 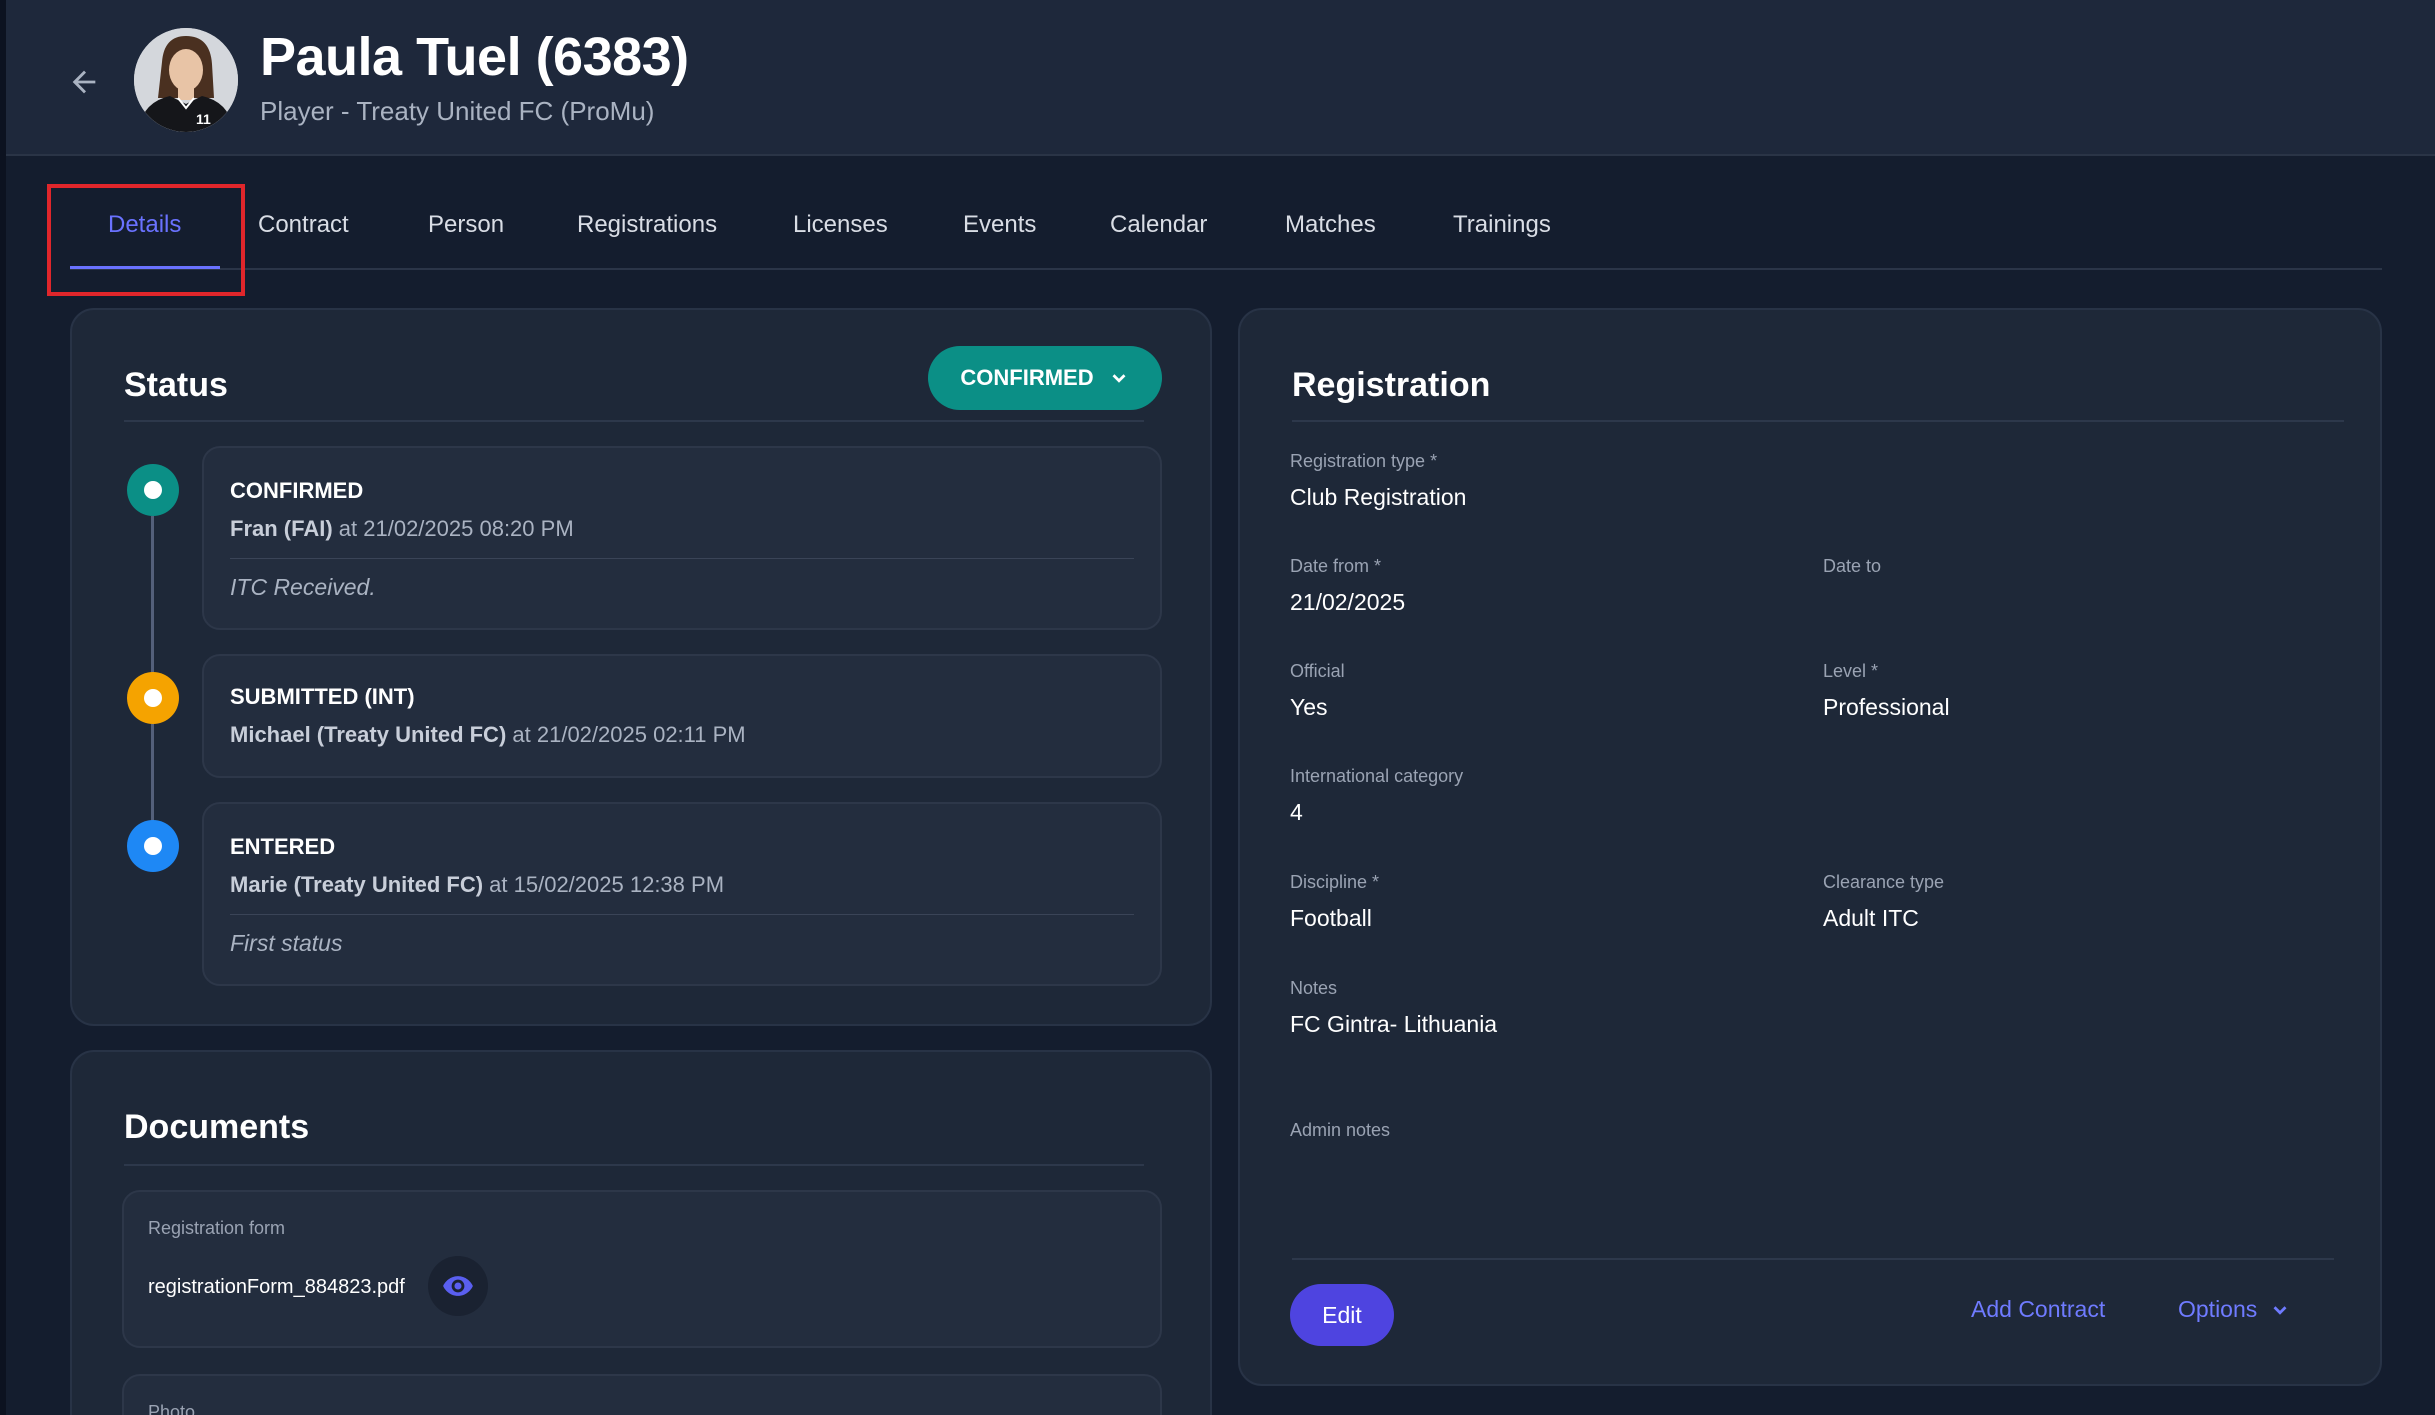 I want to click on field-value-international-category: 4, so click(x=1296, y=812).